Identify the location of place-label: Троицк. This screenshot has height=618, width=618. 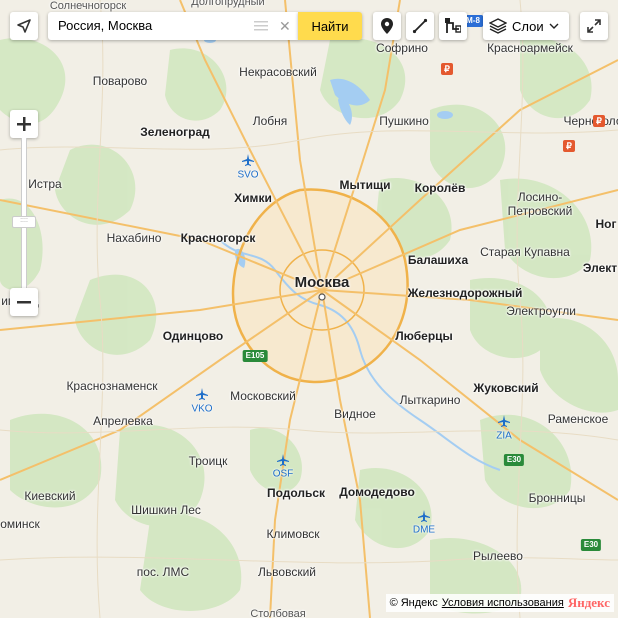
(208, 461).